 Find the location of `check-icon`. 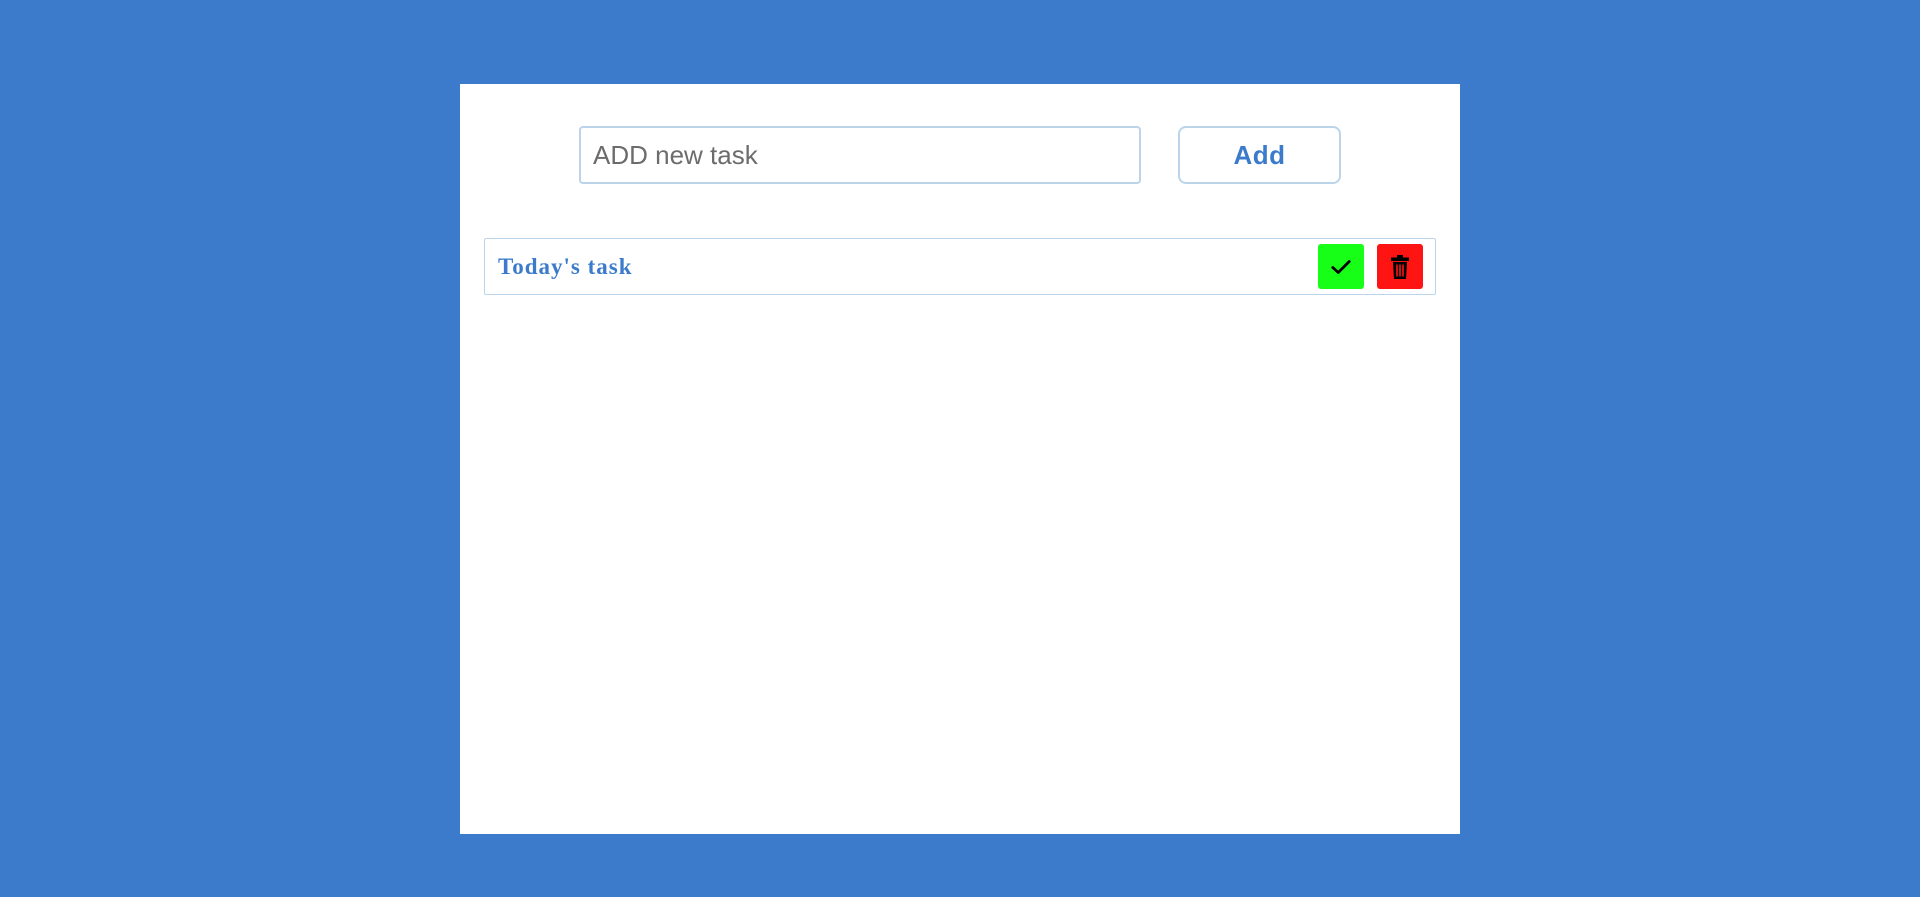

check-icon is located at coordinates (1341, 266).